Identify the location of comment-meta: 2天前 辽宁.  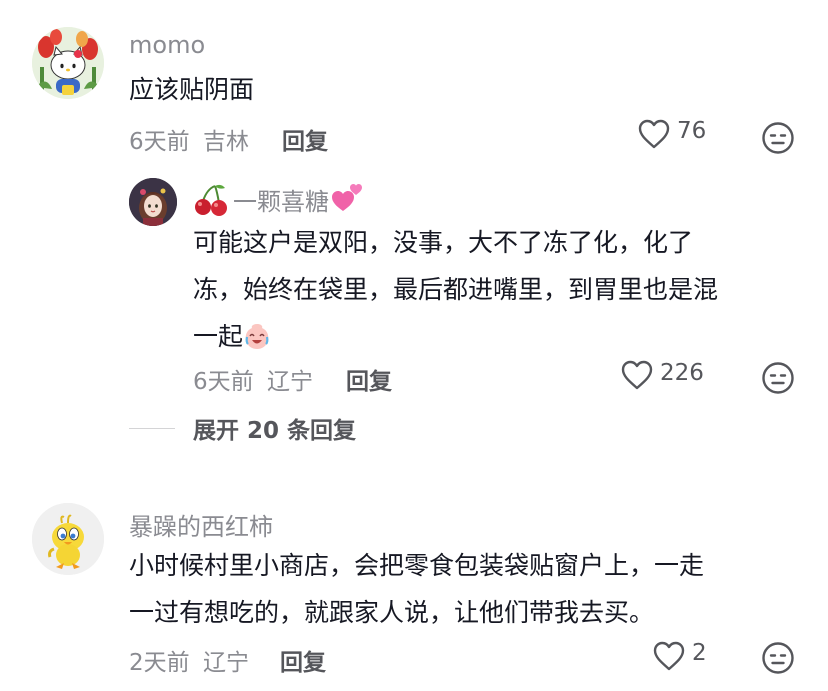
(189, 660).